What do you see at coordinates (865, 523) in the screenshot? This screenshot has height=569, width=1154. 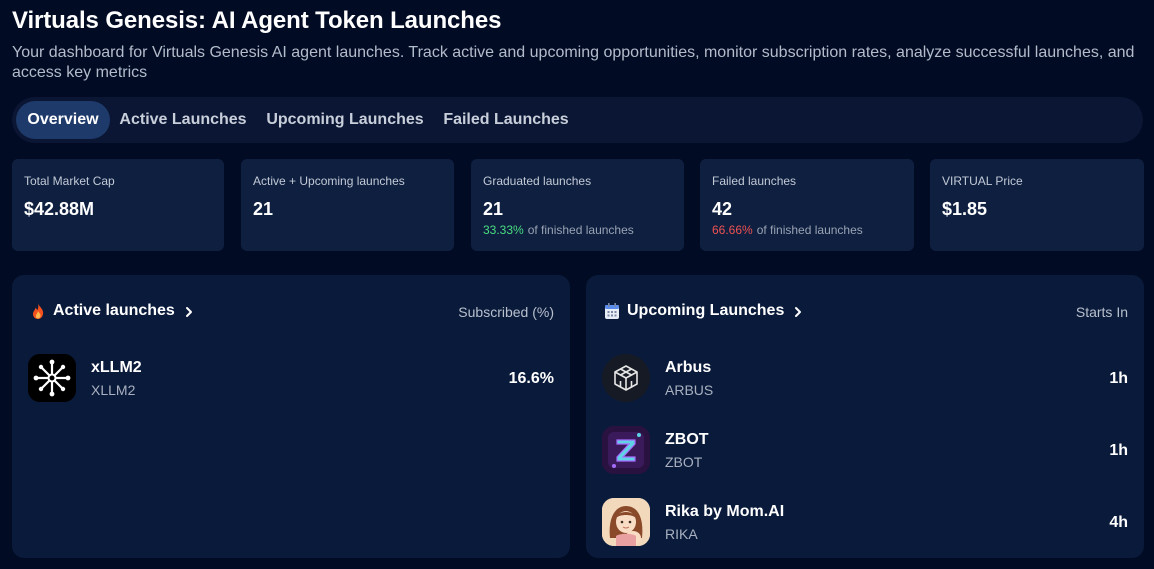 I see `upcoming-launch-row: Rika by Mom.AI RIKA 4h` at bounding box center [865, 523].